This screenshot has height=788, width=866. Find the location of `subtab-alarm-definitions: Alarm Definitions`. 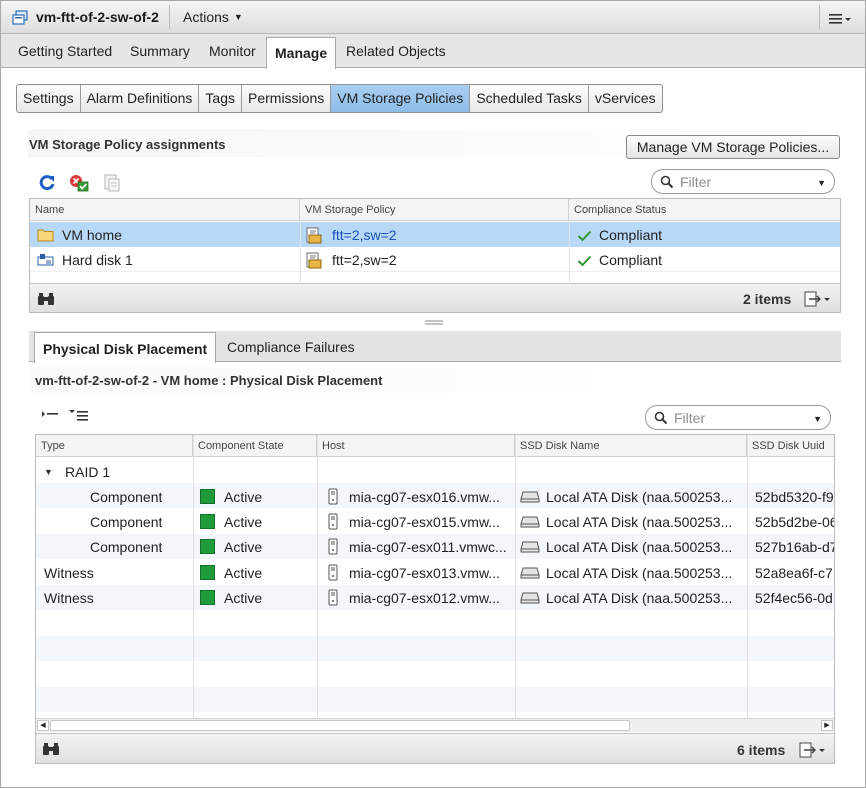

subtab-alarm-definitions: Alarm Definitions is located at coordinates (139, 98).